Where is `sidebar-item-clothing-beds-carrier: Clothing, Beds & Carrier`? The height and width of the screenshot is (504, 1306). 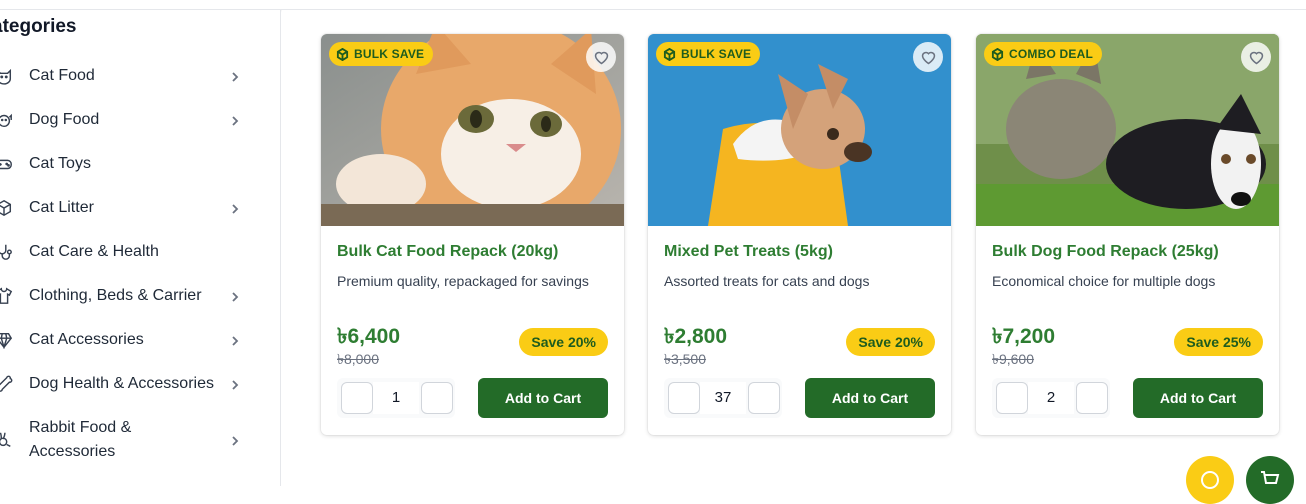 sidebar-item-clothing-beds-carrier: Clothing, Beds & Carrier is located at coordinates (125, 296).